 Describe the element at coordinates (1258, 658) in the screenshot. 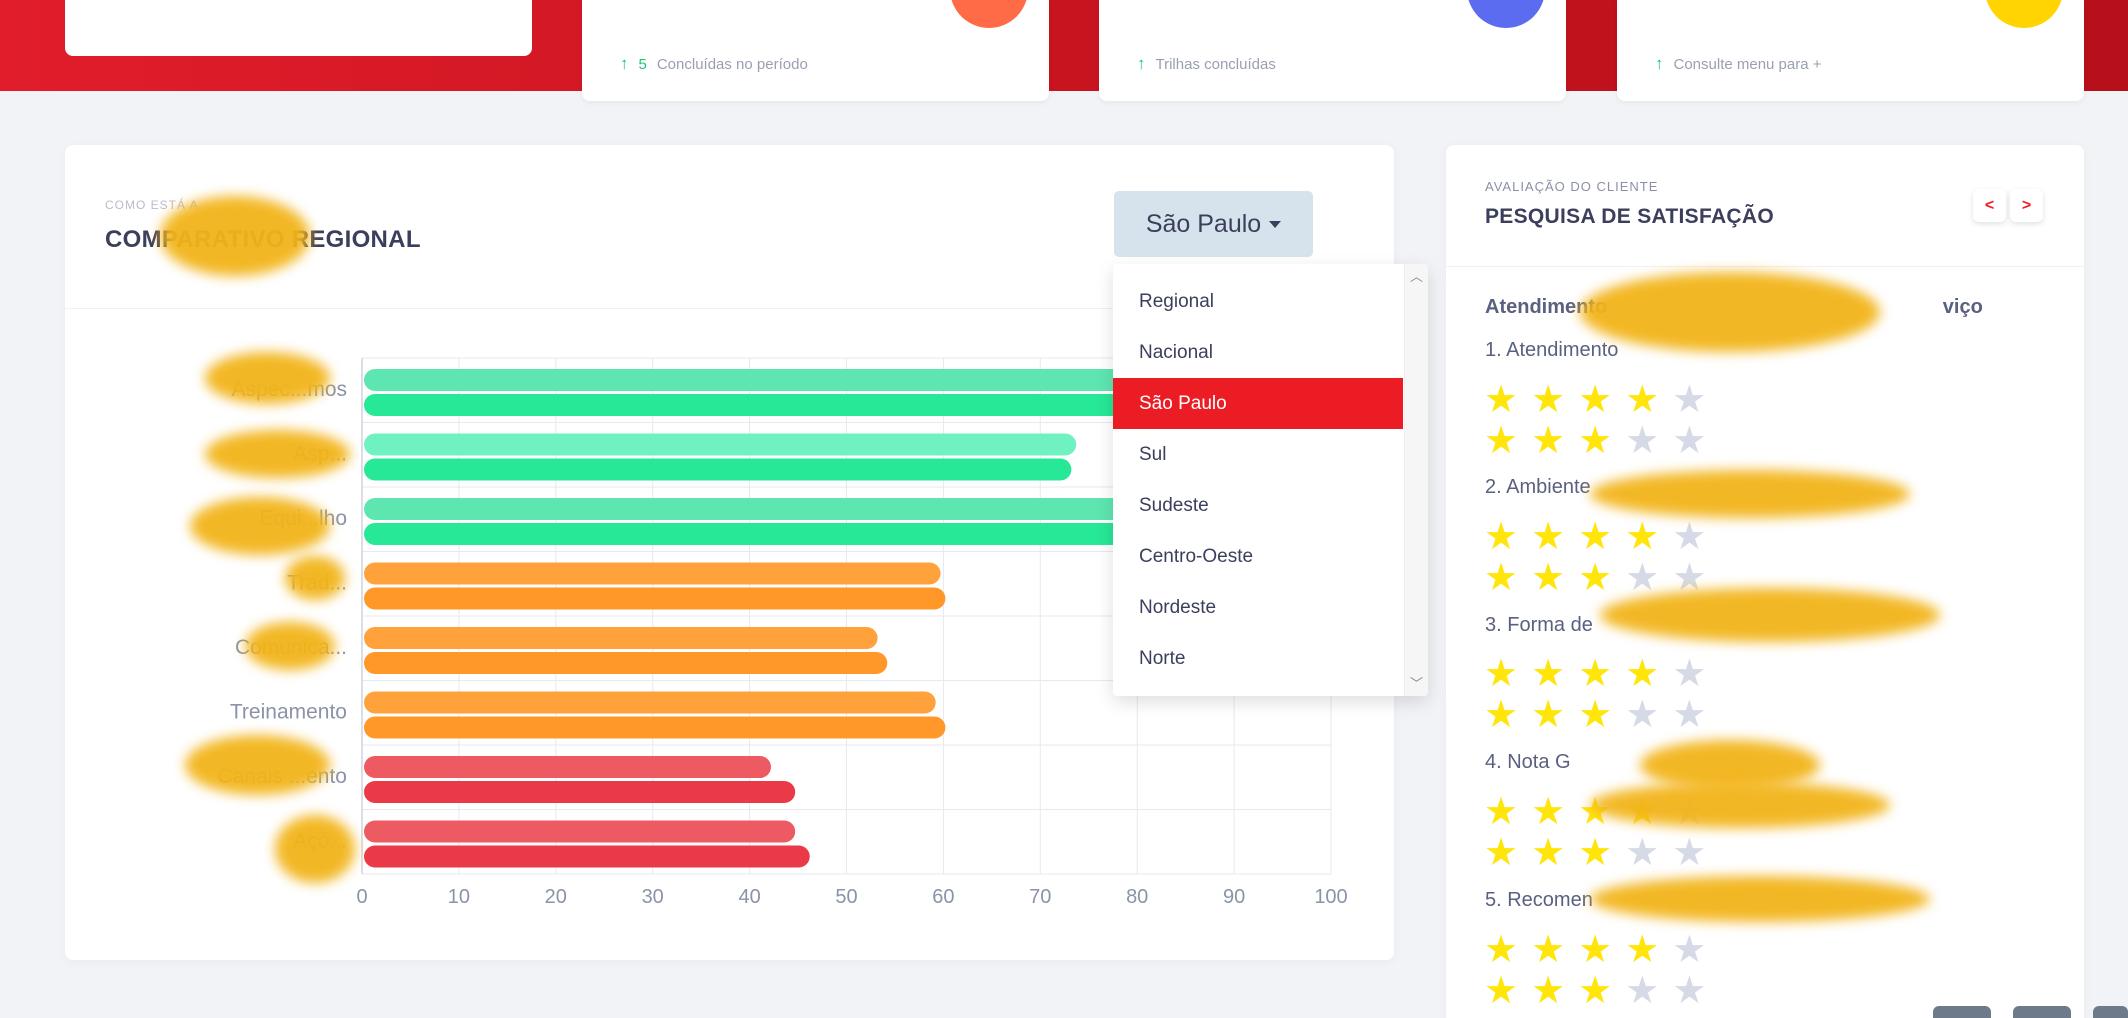

I see `dropdown-item-norte: Norte` at that location.